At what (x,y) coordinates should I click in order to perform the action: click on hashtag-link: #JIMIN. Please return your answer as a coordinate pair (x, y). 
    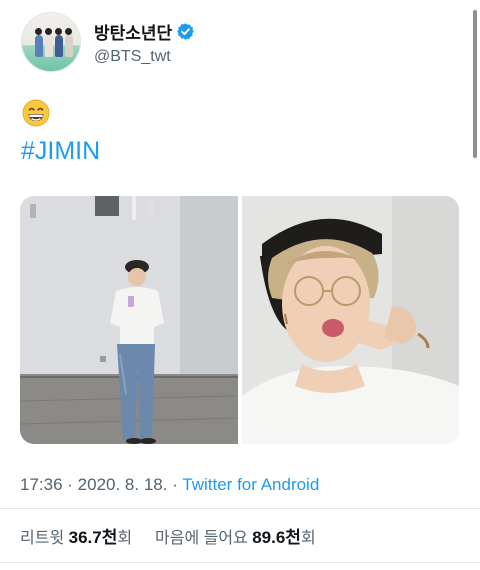
    Looking at the image, I should click on (60, 151).